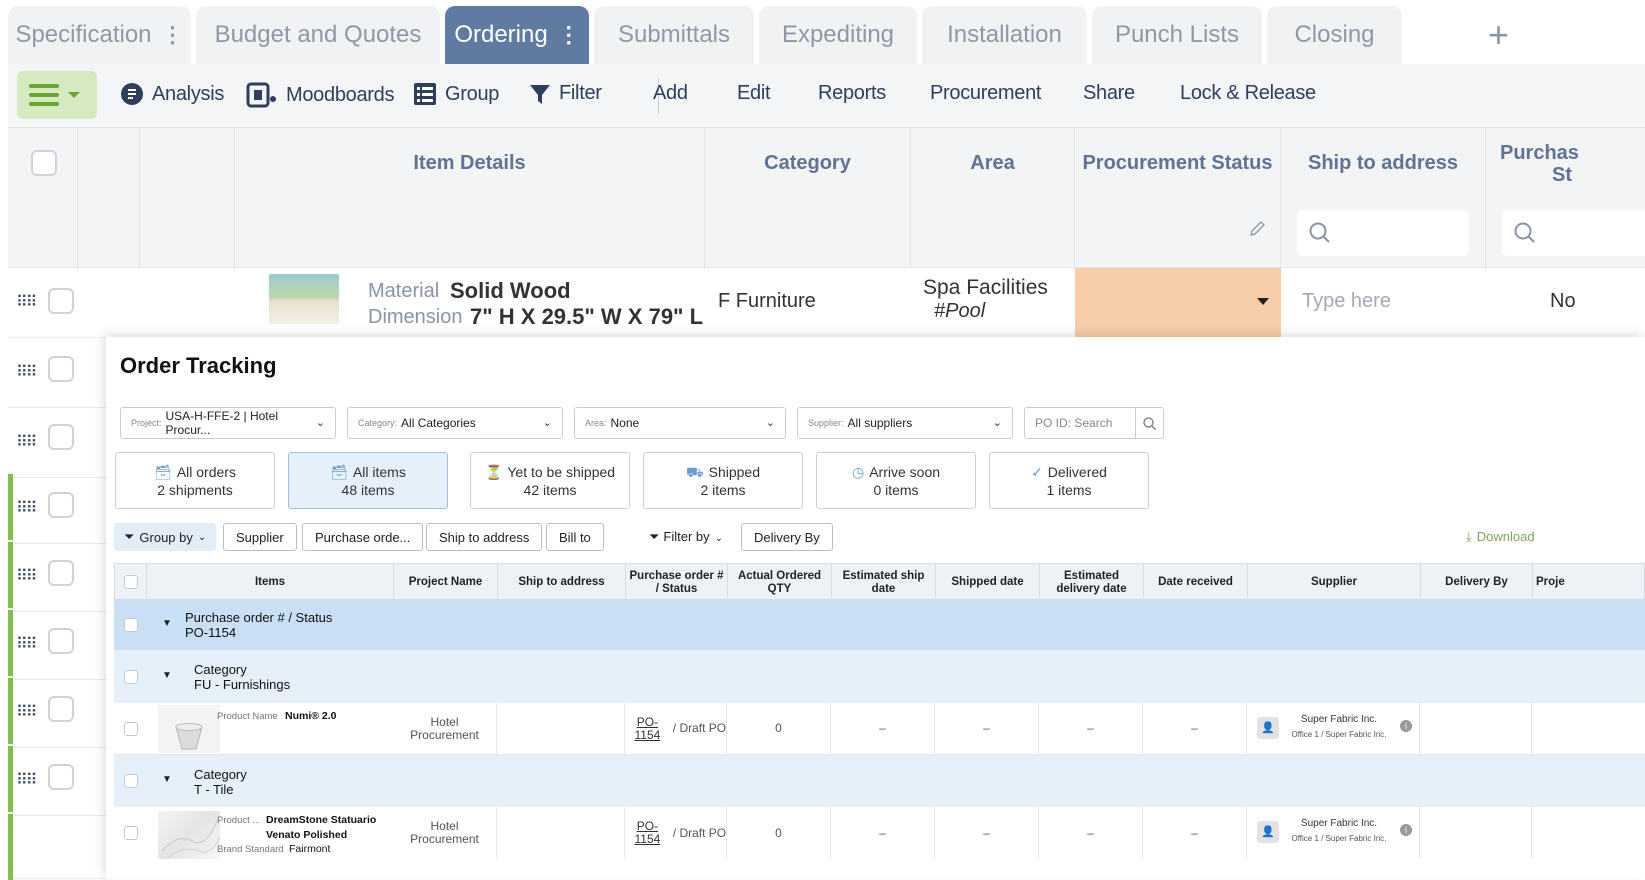 The image size is (1645, 880). Describe the element at coordinates (1589, 582) in the screenshot. I see `col-project: Proje` at that location.